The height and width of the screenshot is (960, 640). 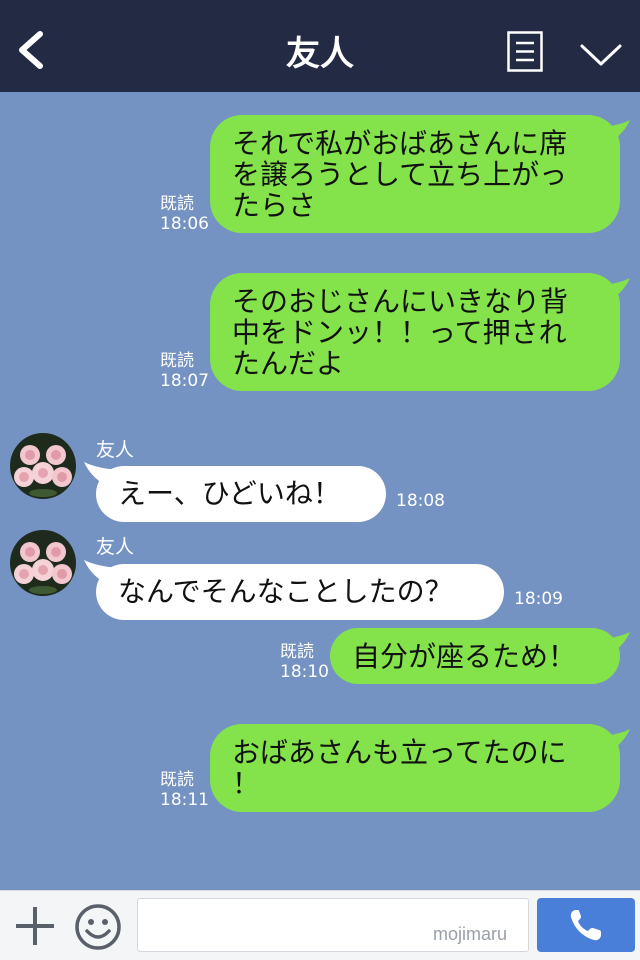 I want to click on message-time: 18:10, so click(x=304, y=672).